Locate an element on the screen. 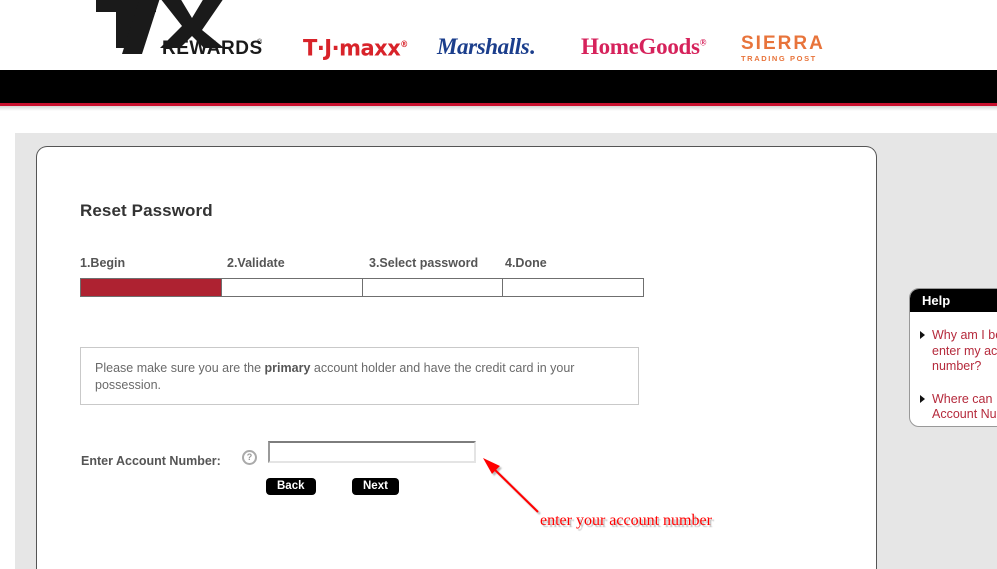 This screenshot has height=569, width=997. help-panel-title: Help is located at coordinates (953, 300).